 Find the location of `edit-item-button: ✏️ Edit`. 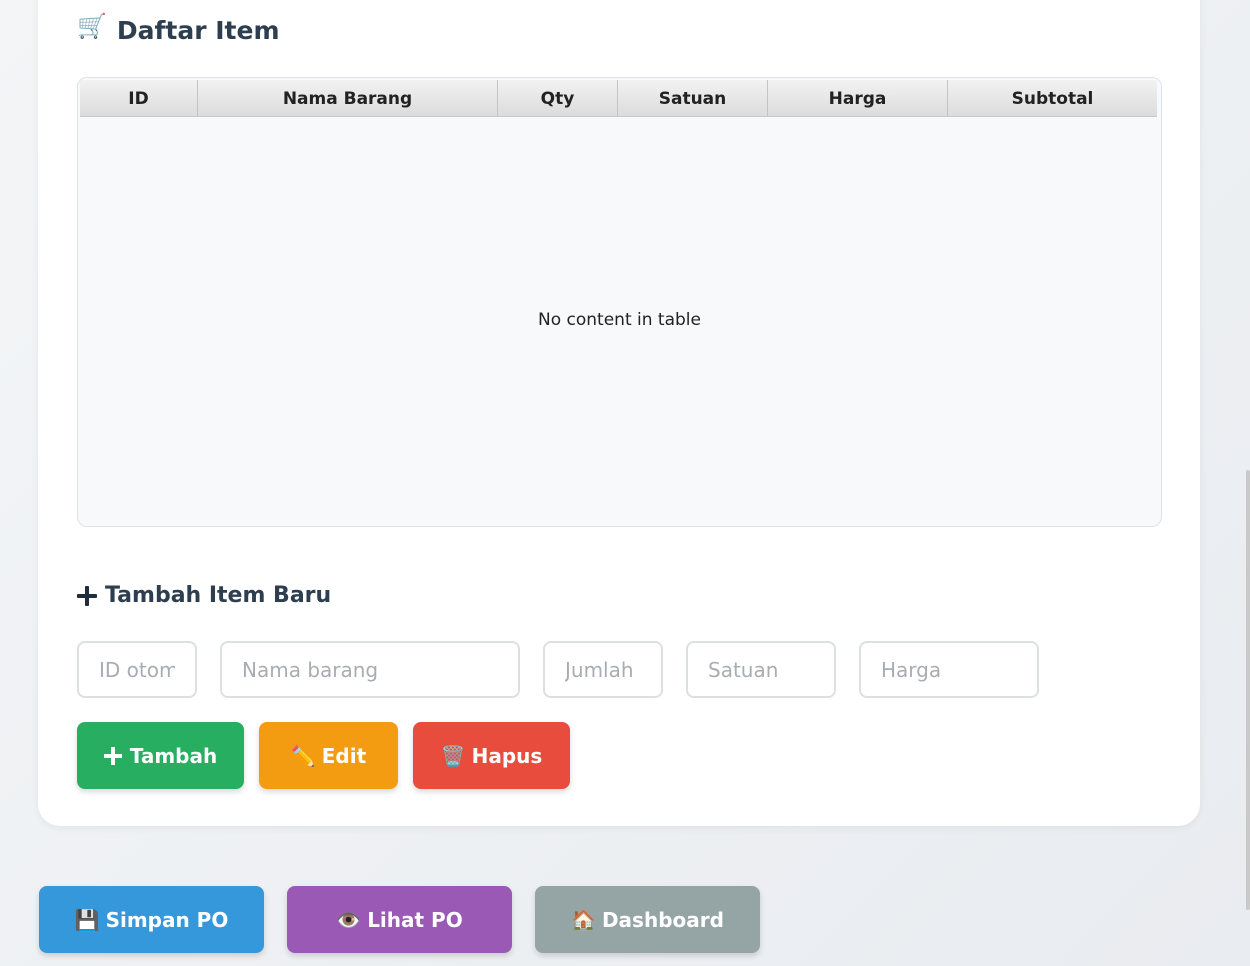

edit-item-button: ✏️ Edit is located at coordinates (328, 755).